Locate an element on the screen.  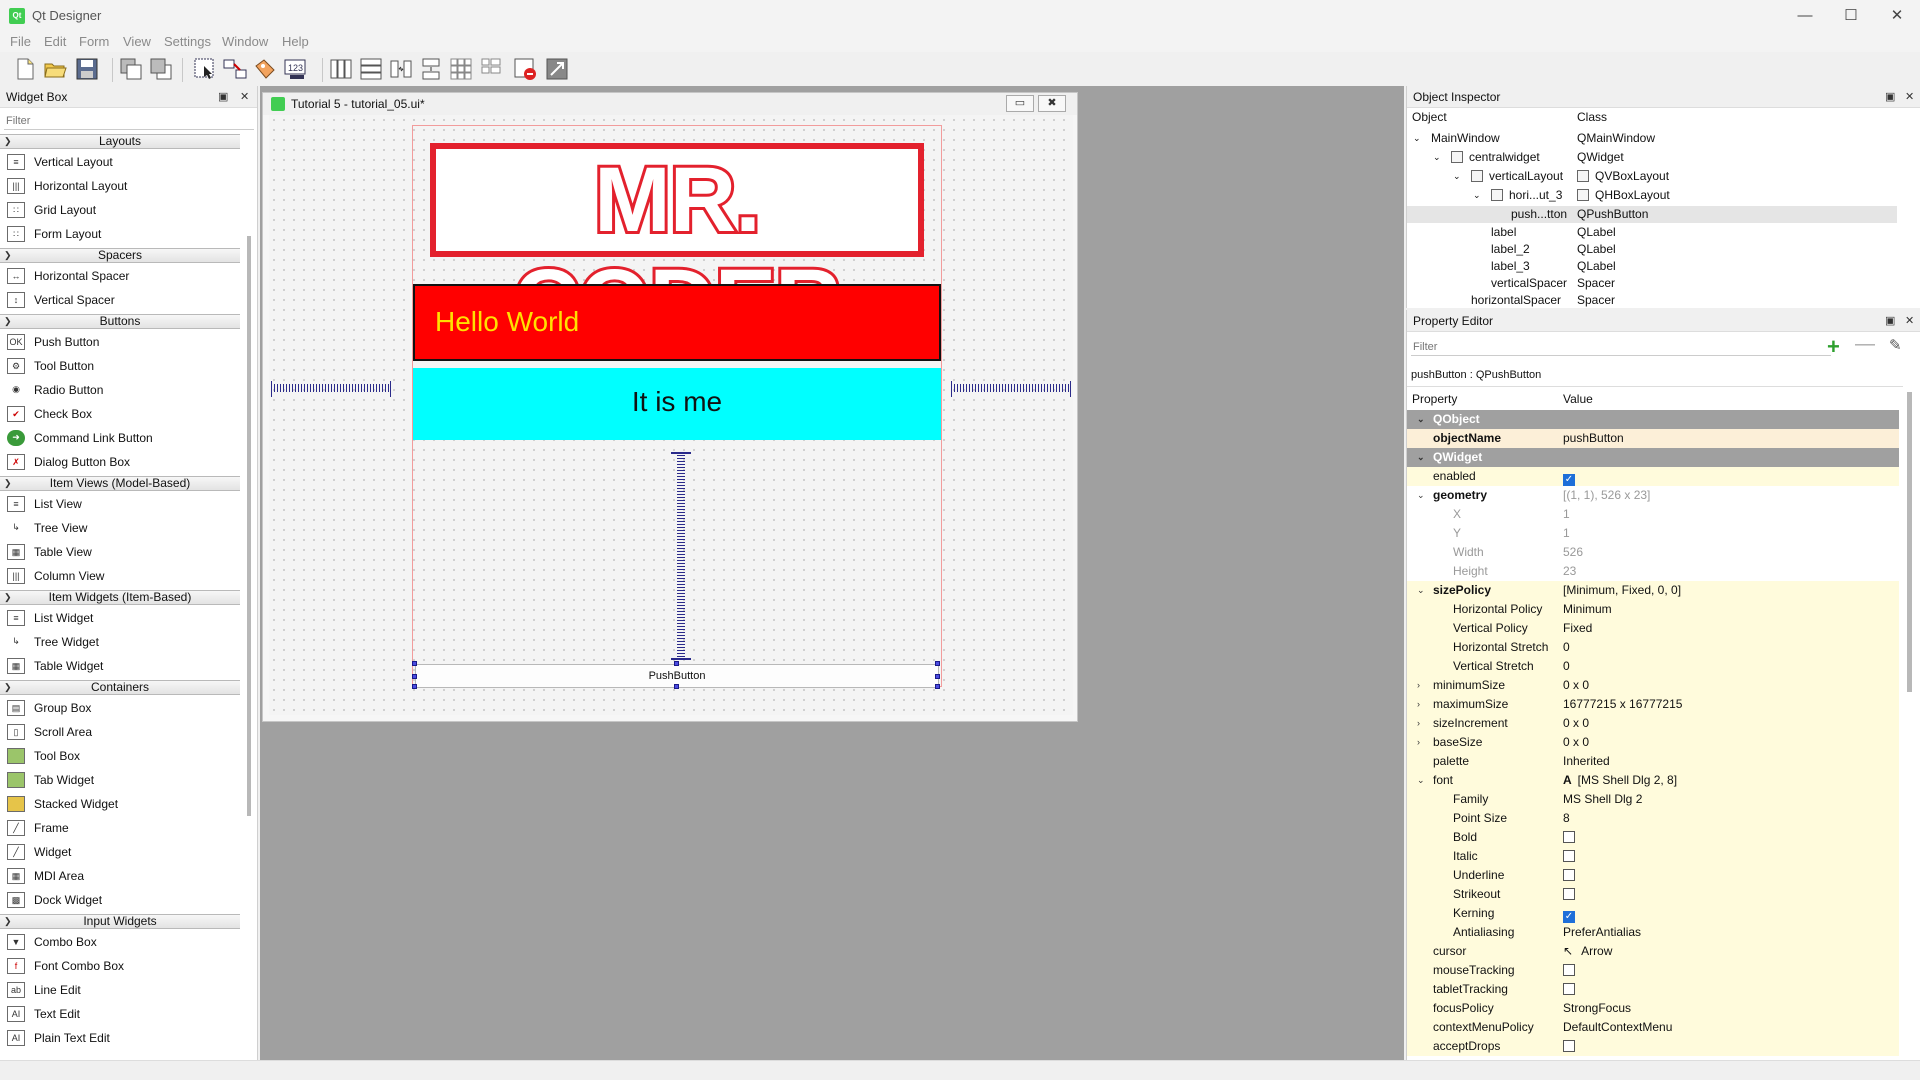
send-to-back-icon is located at coordinates (131, 69).